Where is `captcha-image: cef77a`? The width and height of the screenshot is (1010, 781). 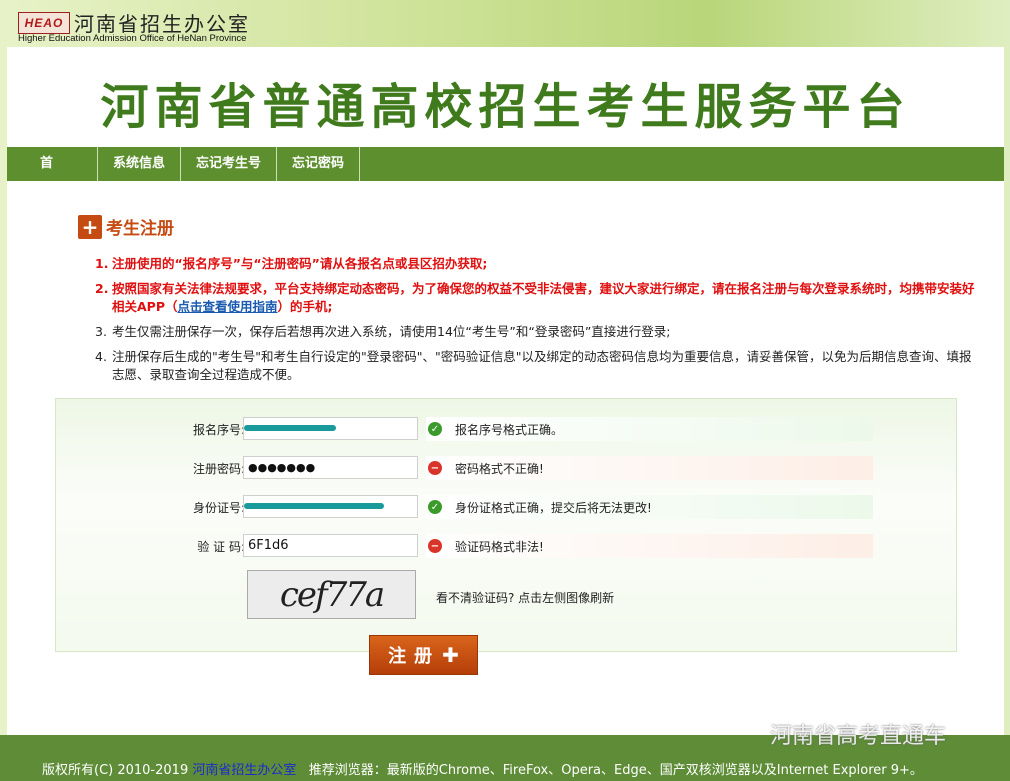 captcha-image: cef77a is located at coordinates (331, 594).